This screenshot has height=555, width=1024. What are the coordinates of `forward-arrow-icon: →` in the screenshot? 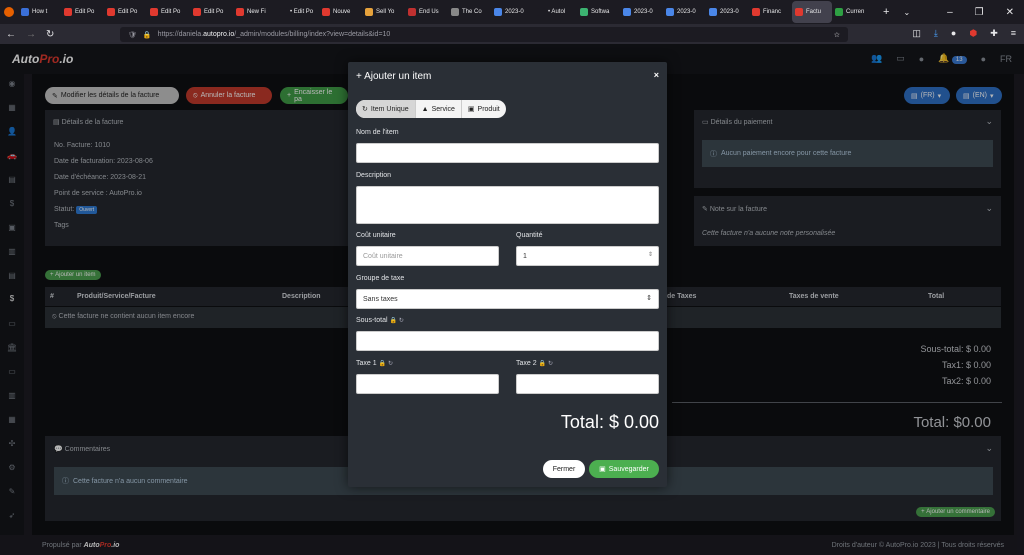 It's located at (31, 34).